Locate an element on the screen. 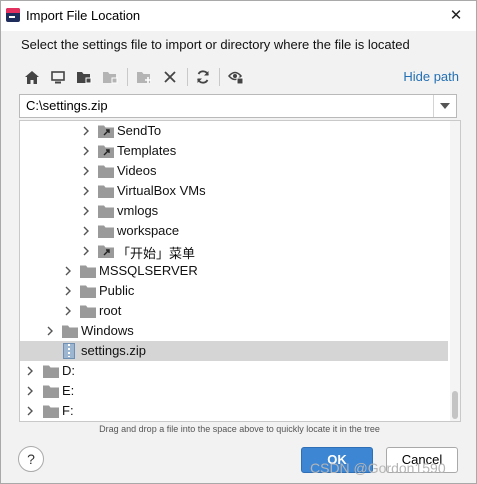 The height and width of the screenshot is (484, 477). tree-item-settings-zip: settings.zip is located at coordinates (234, 351).